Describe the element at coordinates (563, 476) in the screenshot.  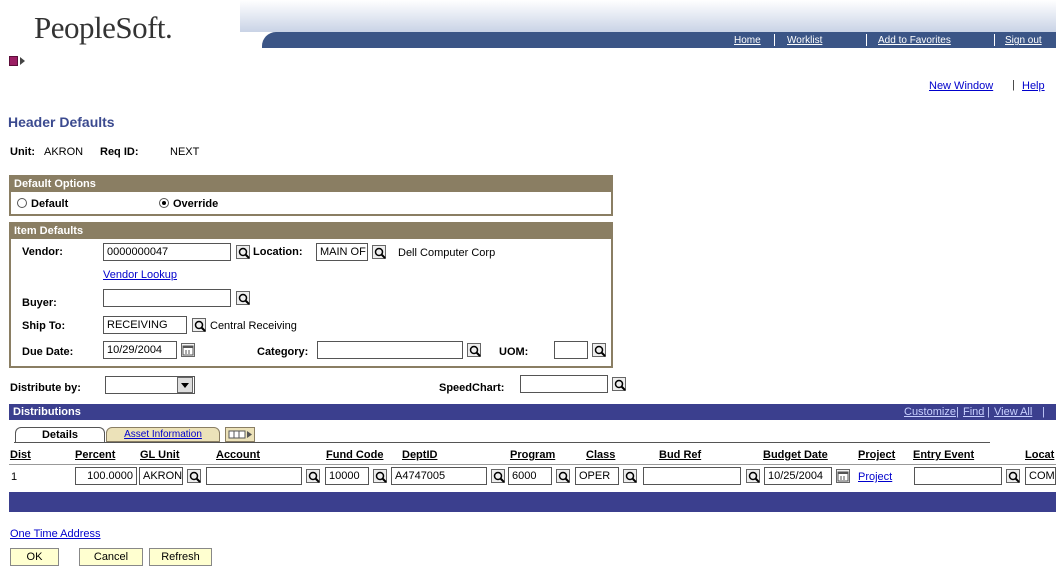
I see `program-lookup-icon` at that location.